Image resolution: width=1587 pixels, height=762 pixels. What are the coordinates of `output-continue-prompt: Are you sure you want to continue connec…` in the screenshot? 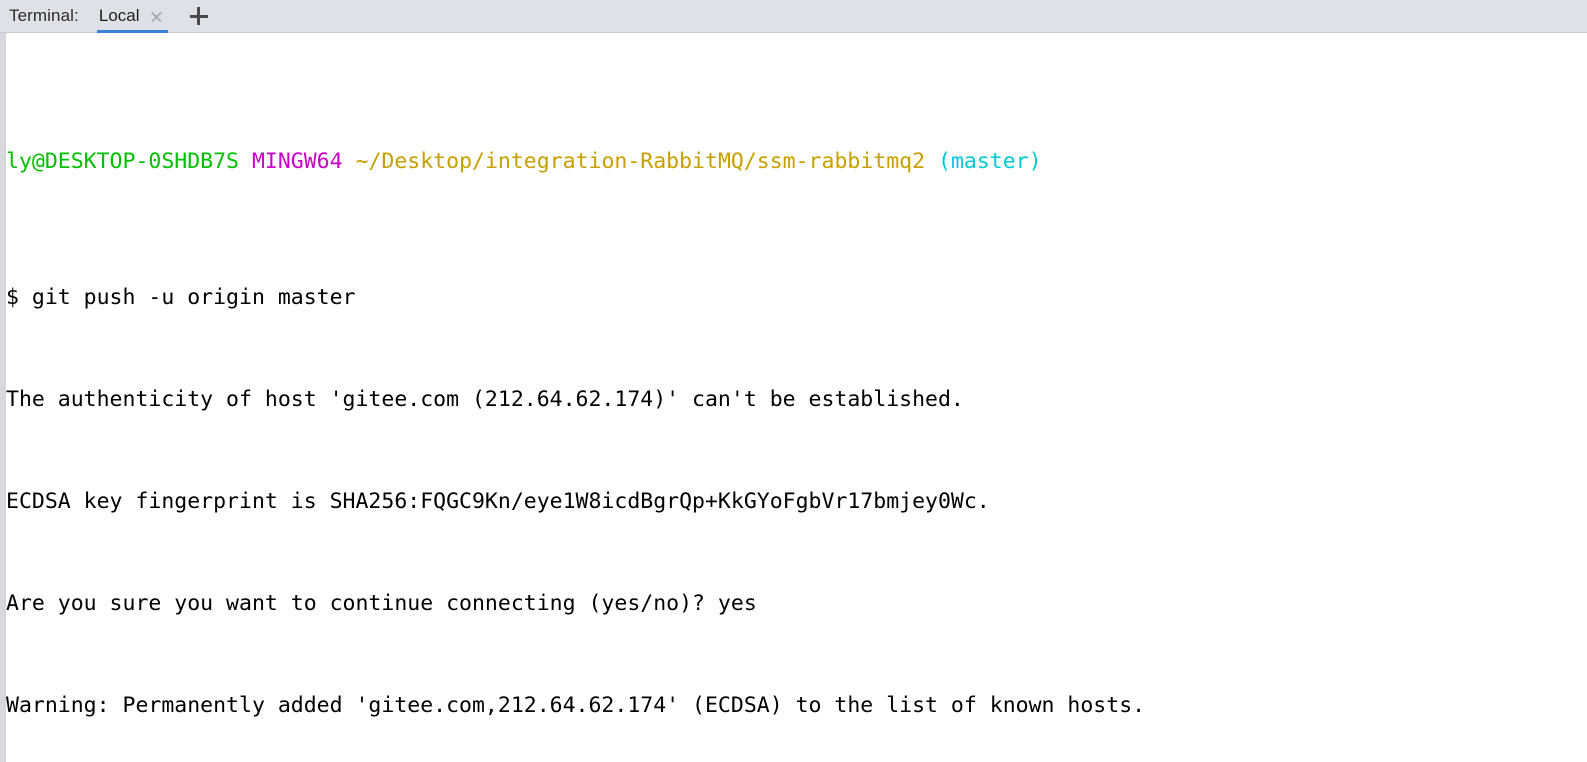 It's located at (381, 603).